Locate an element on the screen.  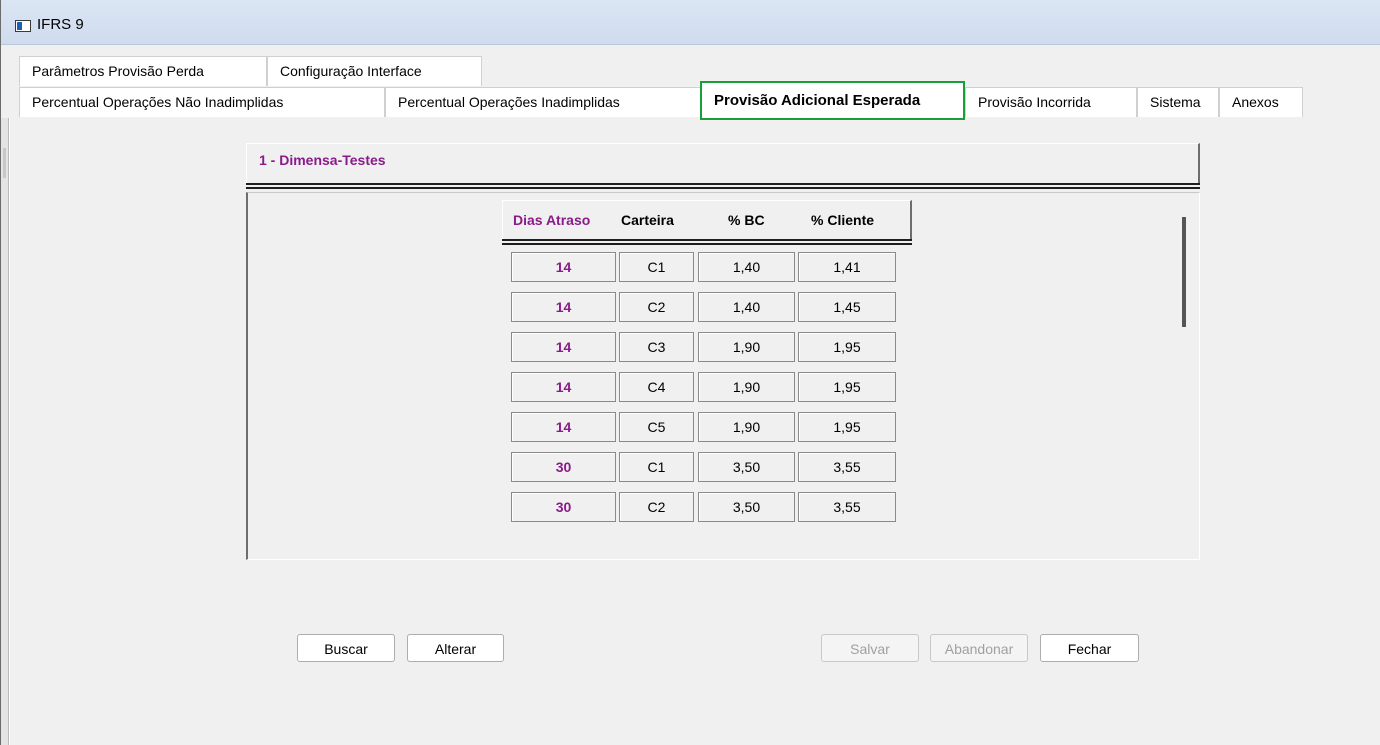
col-header-bc: % BC is located at coordinates (746, 220).